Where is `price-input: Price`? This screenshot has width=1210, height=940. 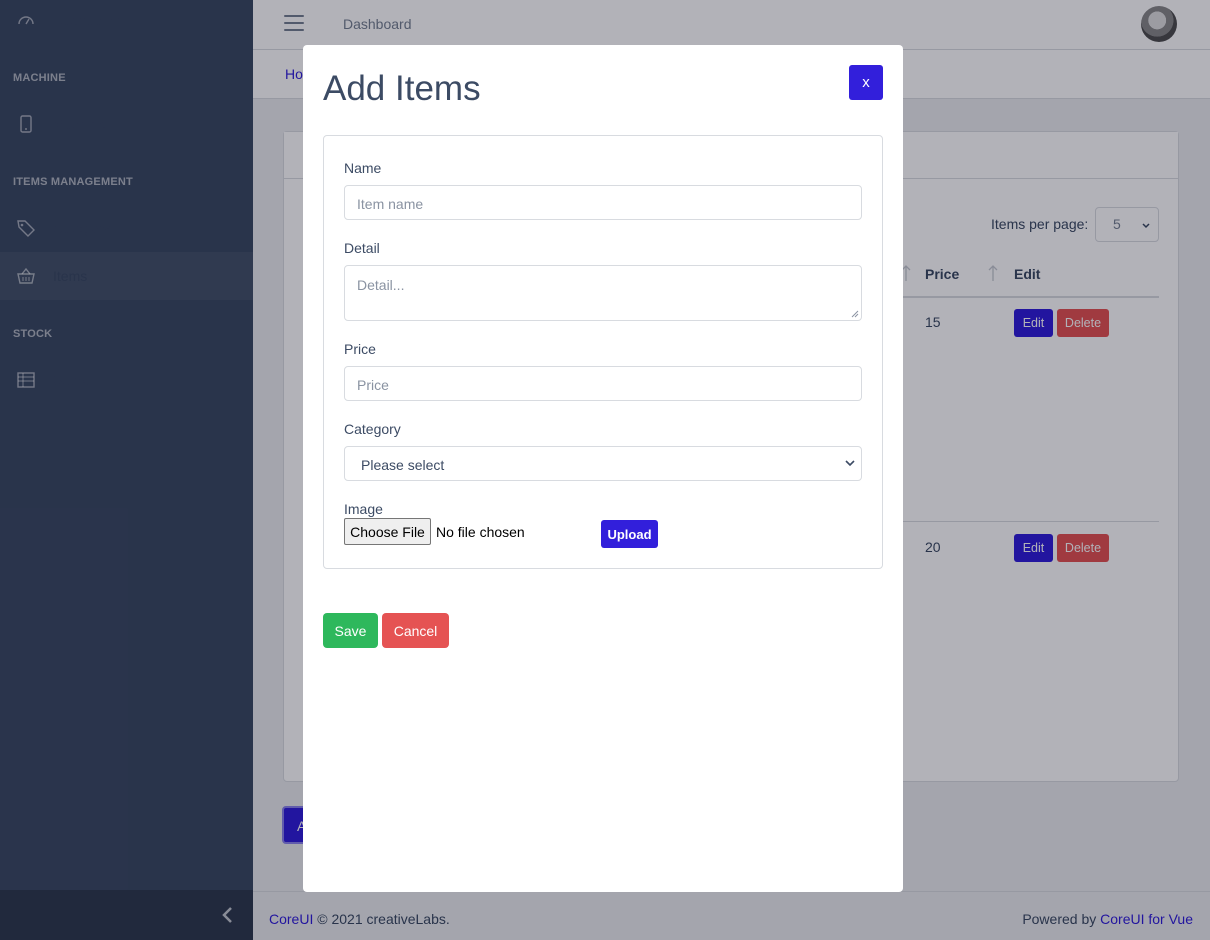 price-input: Price is located at coordinates (603, 383).